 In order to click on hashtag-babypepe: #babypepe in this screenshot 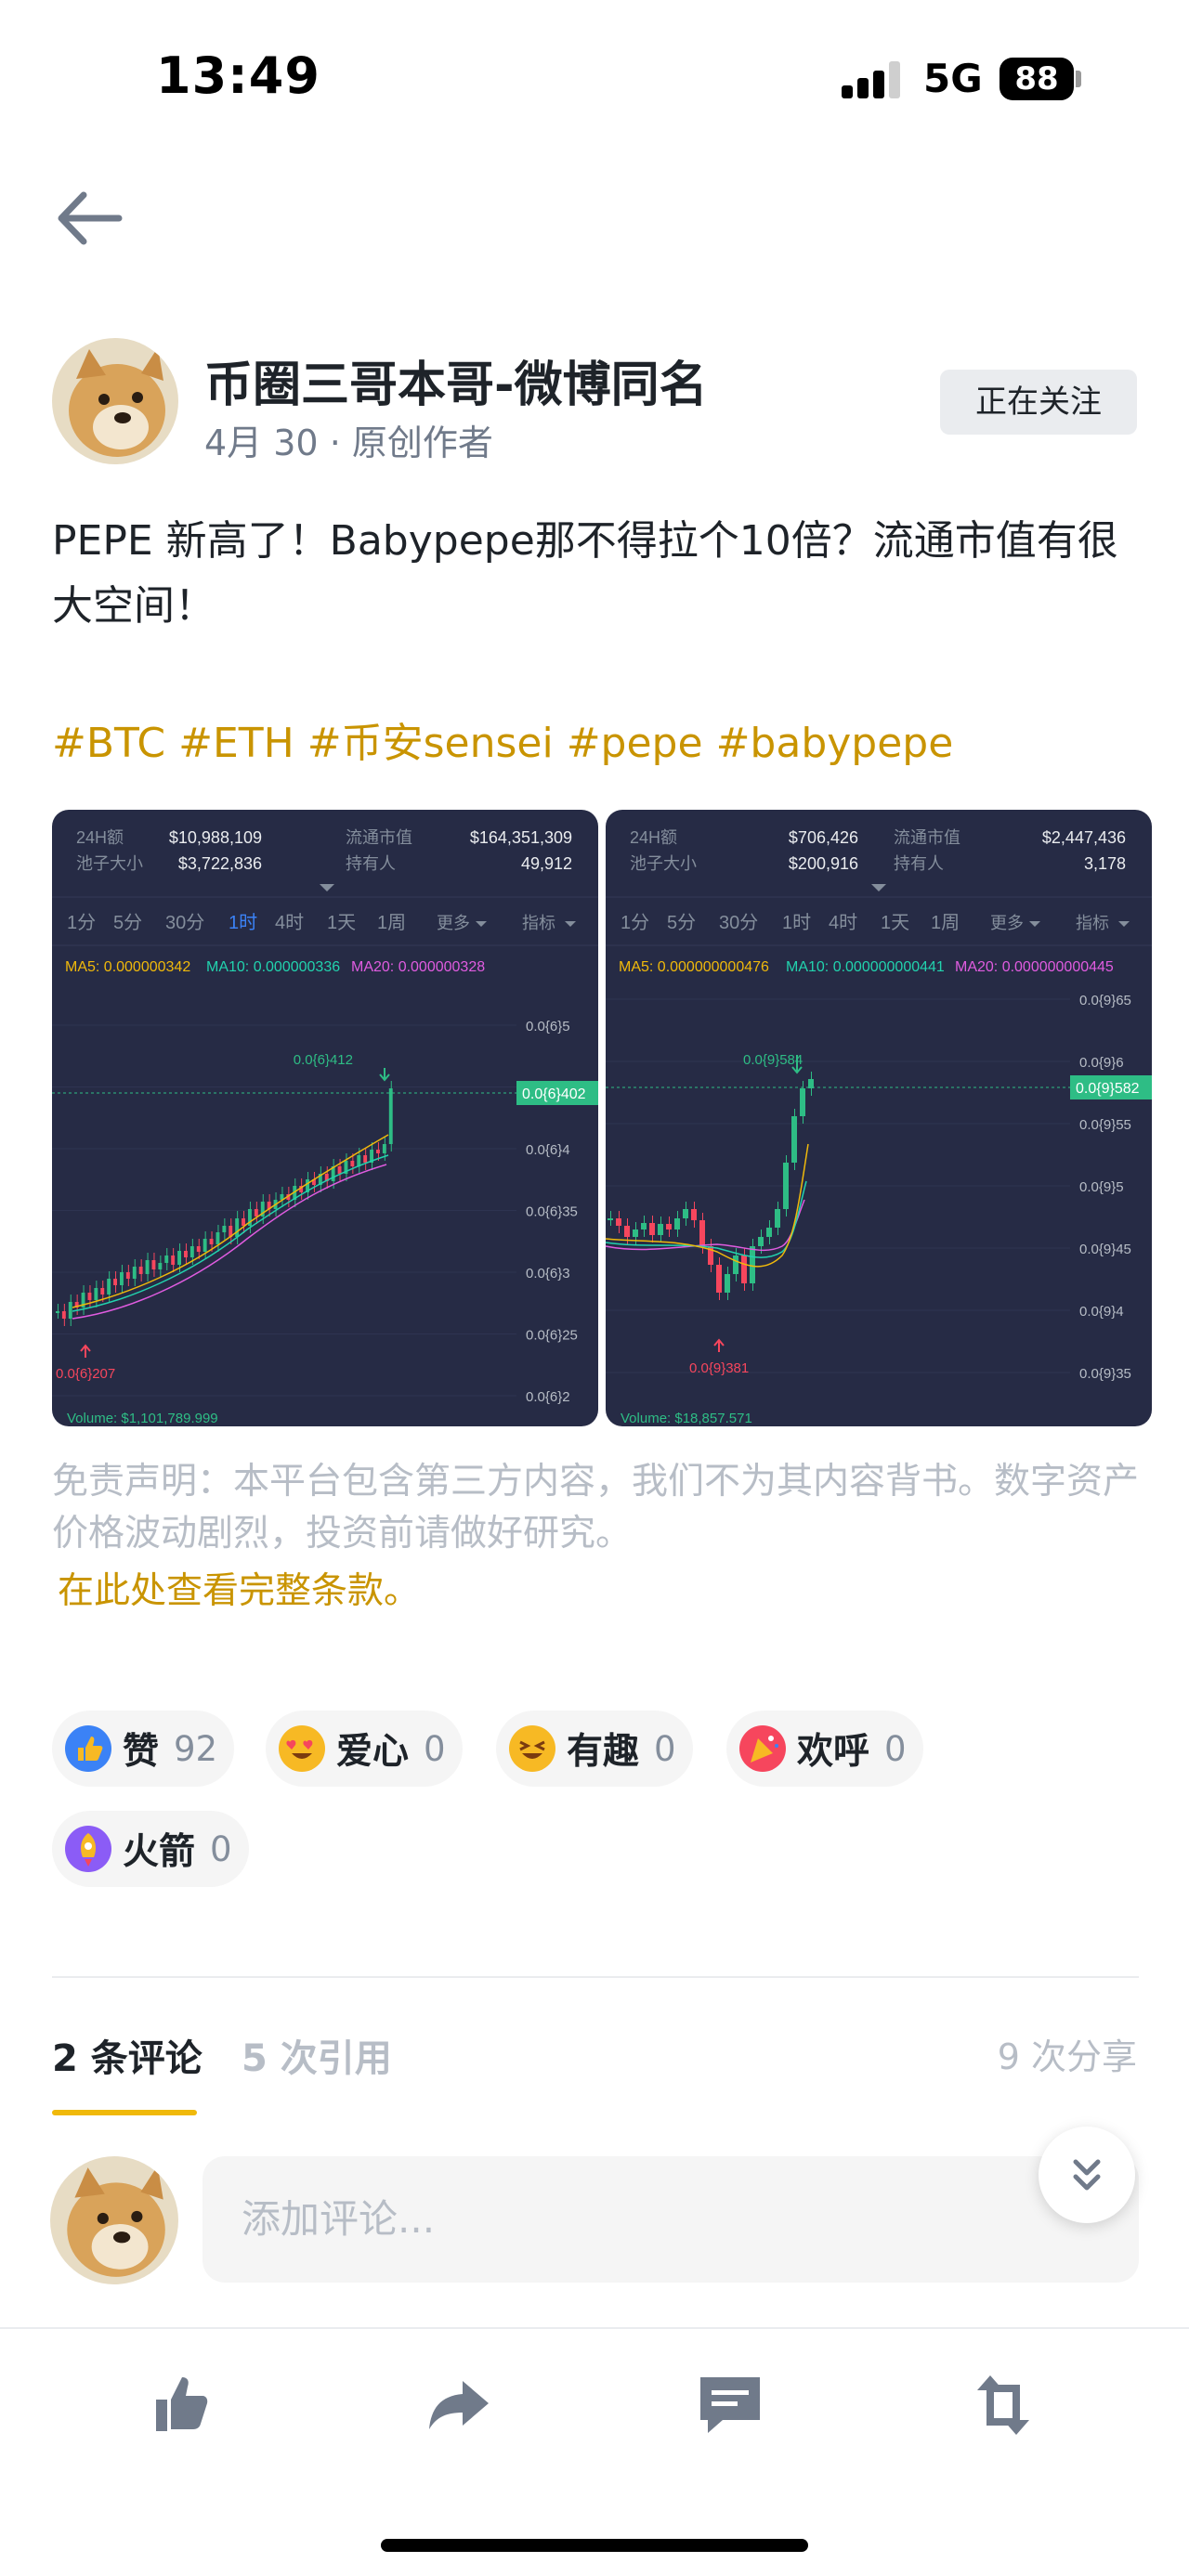, I will do `click(835, 743)`.